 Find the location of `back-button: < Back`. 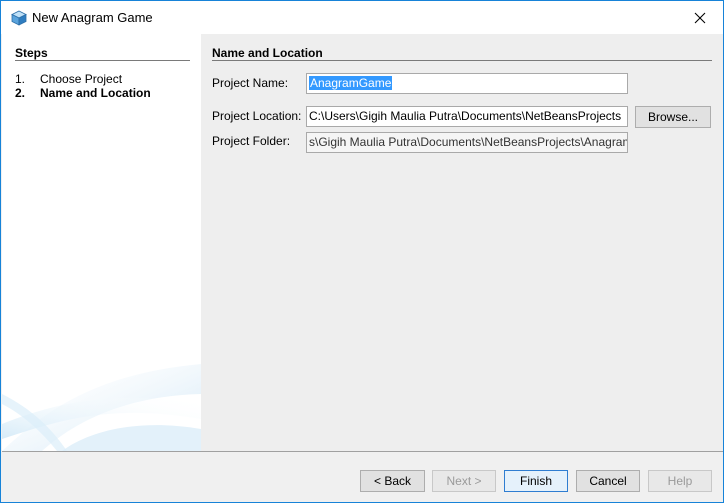

back-button: < Back is located at coordinates (392, 481).